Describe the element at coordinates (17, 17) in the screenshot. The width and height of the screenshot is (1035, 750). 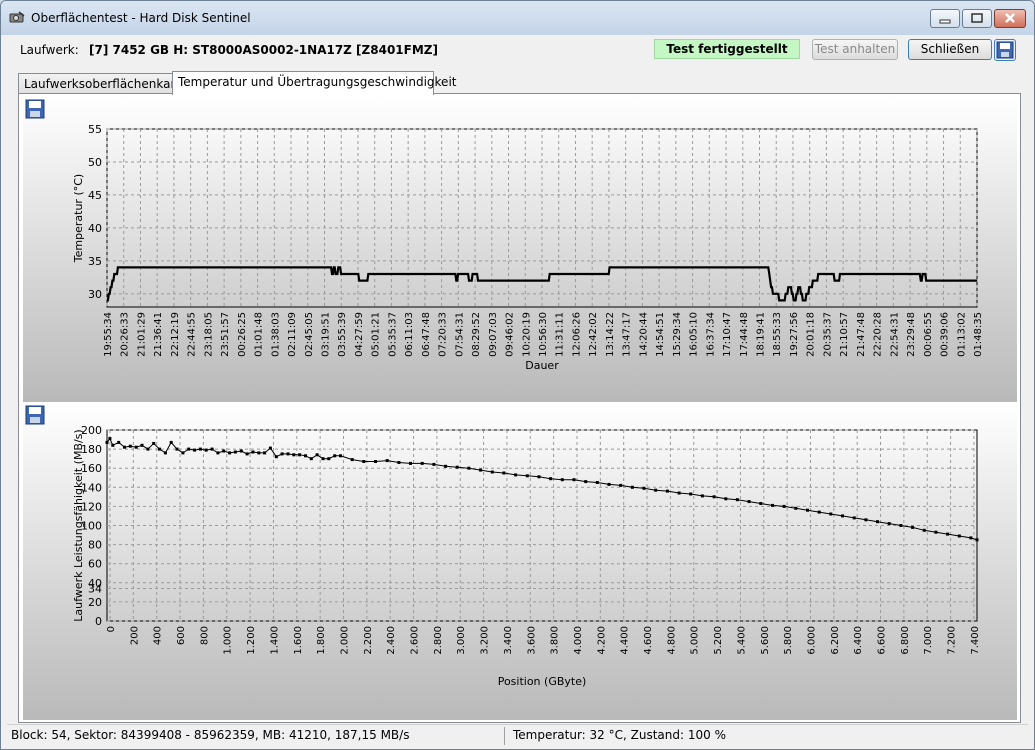
I see `app-logo-icon` at that location.